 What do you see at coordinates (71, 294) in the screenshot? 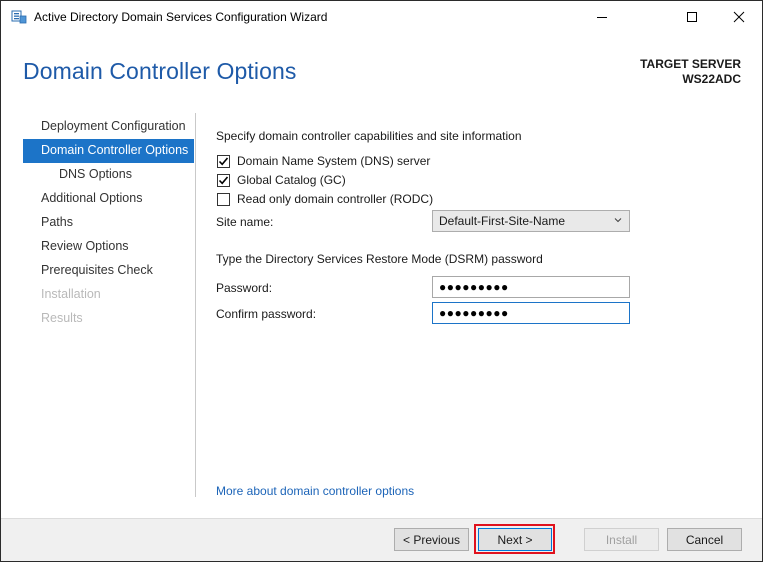
I see `nav-item-installation: Installation` at bounding box center [71, 294].